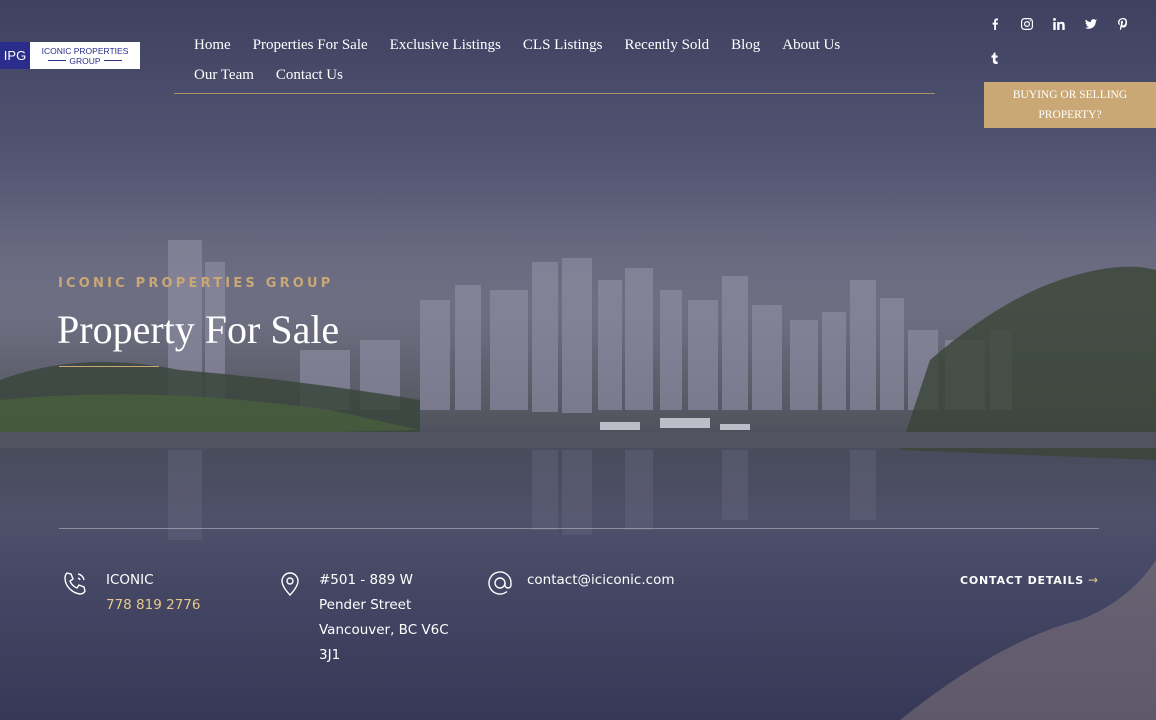 The height and width of the screenshot is (720, 1156). Describe the element at coordinates (445, 45) in the screenshot. I see `nav-item-exclusive-listings: Exclusive Listings` at that location.